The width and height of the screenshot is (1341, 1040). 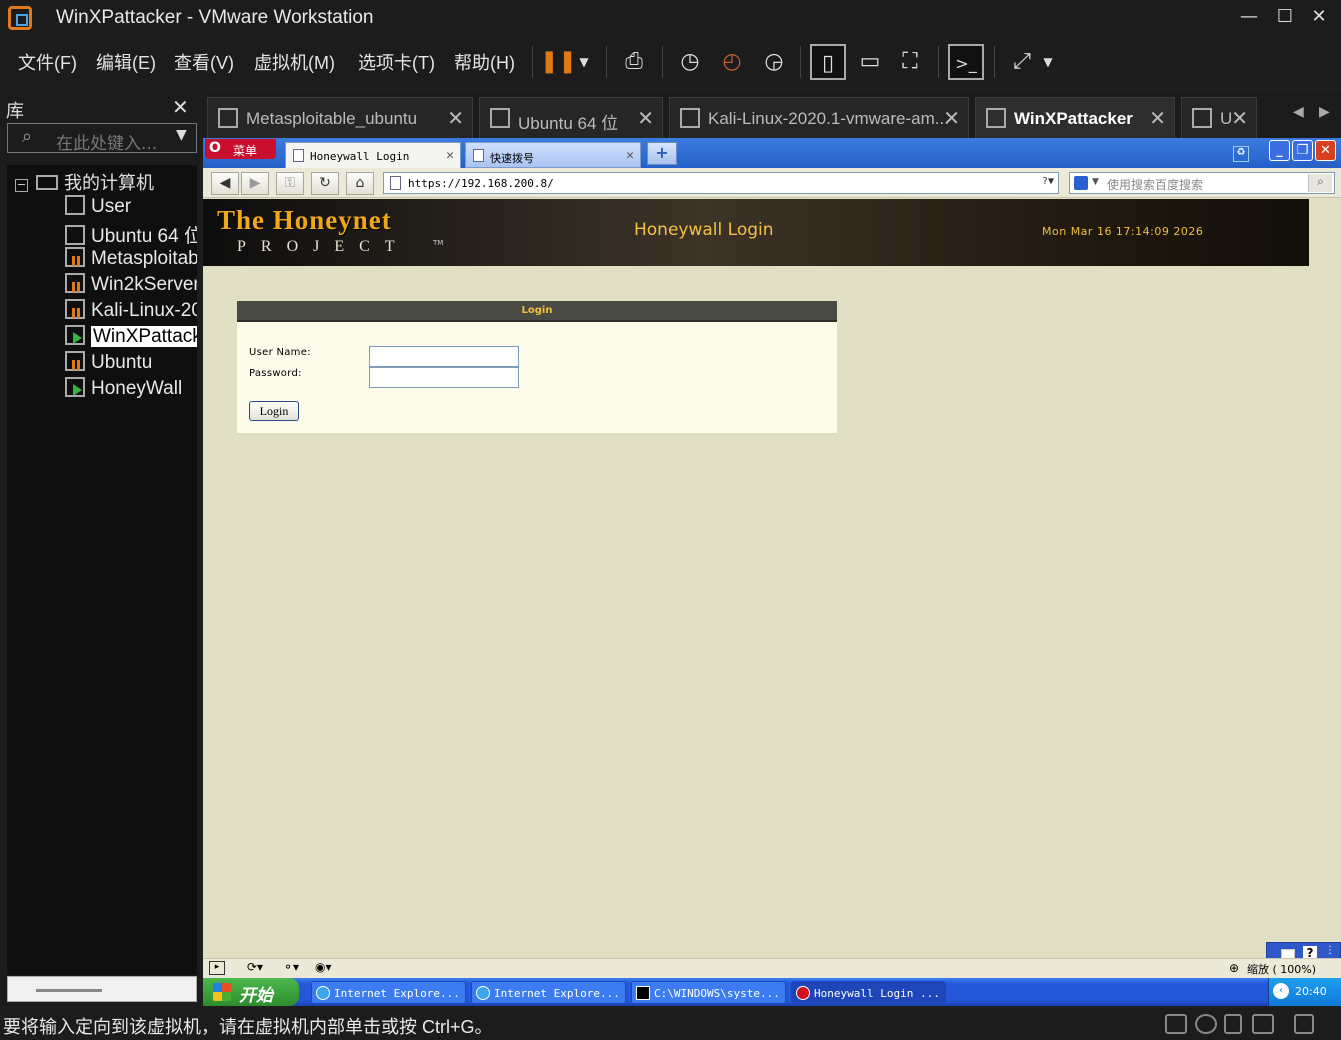 I want to click on tree-root-label: 我的计算机, so click(x=109, y=183).